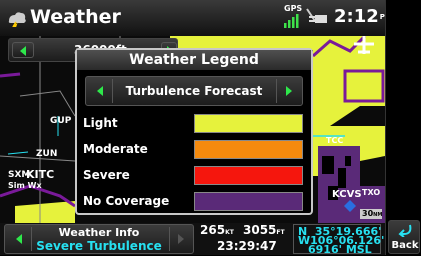 The height and width of the screenshot is (256, 421). What do you see at coordinates (99, 246) in the screenshot?
I see `weather-info-value: Severe Turbulence` at bounding box center [99, 246].